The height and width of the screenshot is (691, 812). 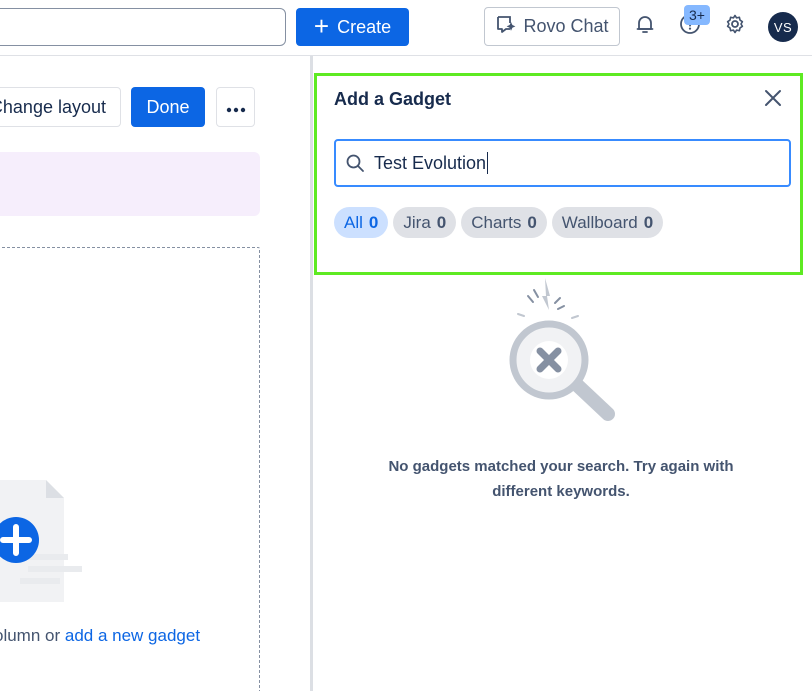 I want to click on settings-button, so click(x=735, y=26).